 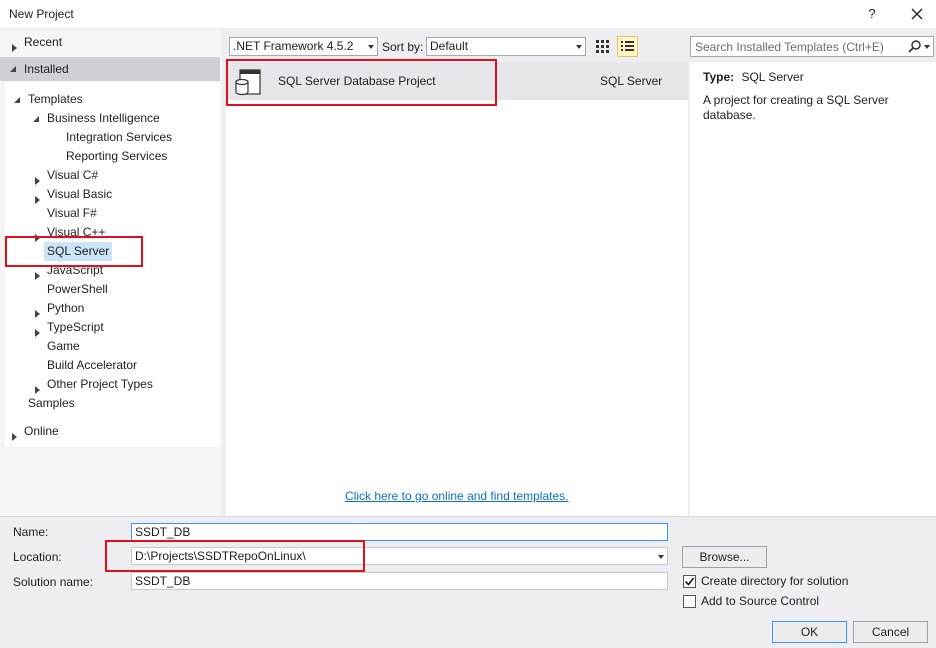 I want to click on nav-installed: Installed, so click(x=110, y=69).